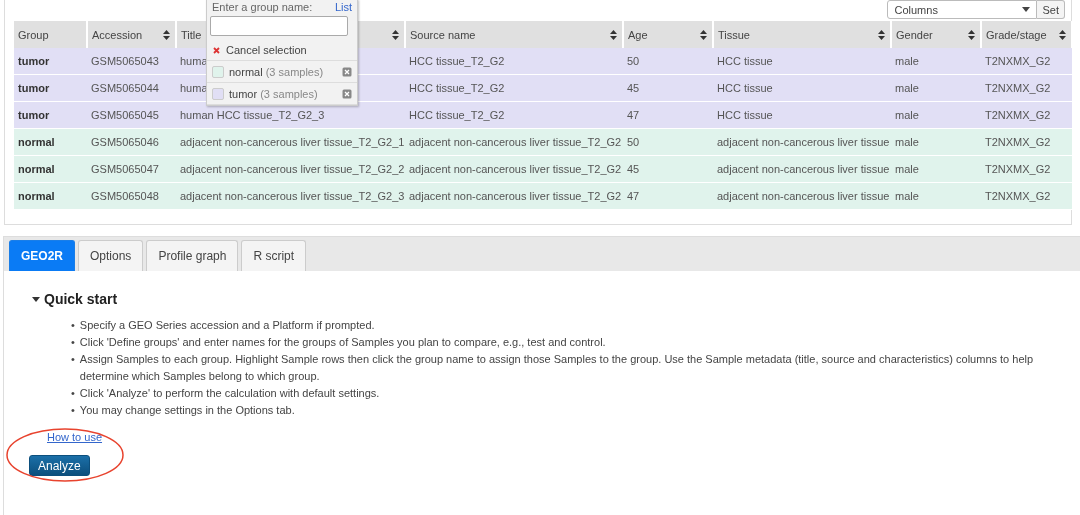 The width and height of the screenshot is (1080, 515). What do you see at coordinates (1026, 9) in the screenshot?
I see `dropdown-caret-icon` at bounding box center [1026, 9].